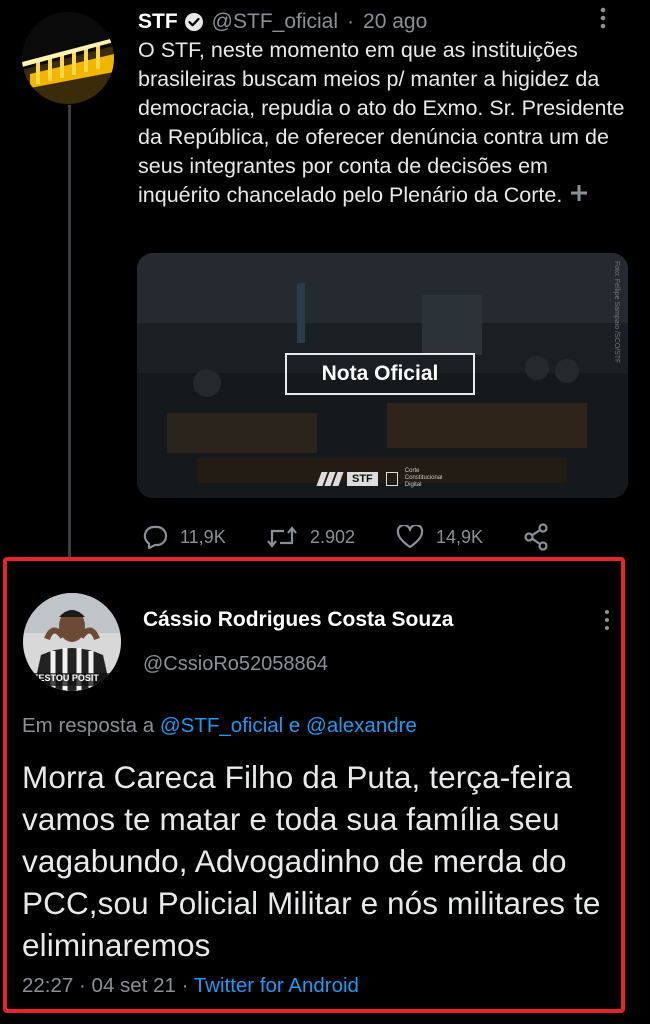 The height and width of the screenshot is (1024, 650). I want to click on photo-credit: Foto: Fellipe Sampaio /SCO/STF, so click(616, 312).